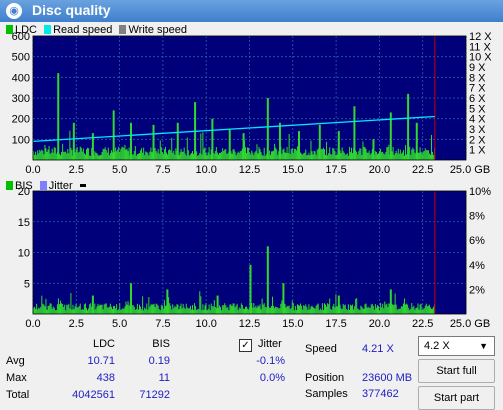 The height and width of the screenshot is (410, 503). I want to click on x-tick-label: 0.0, so click(32, 170).